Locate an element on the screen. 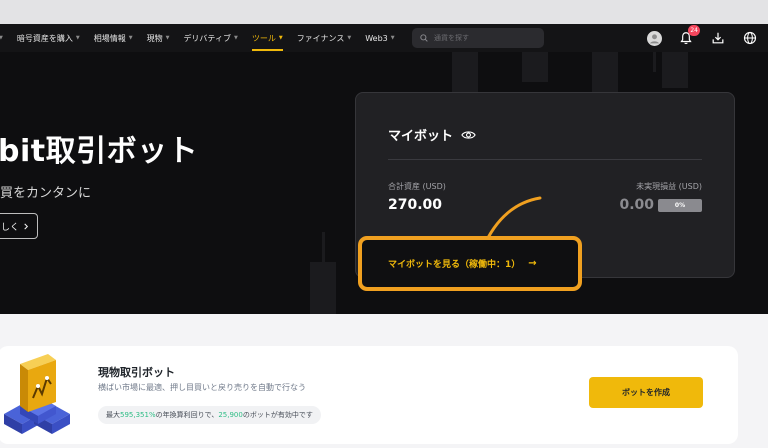  stat-mid: の年換算利回りで、 is located at coordinates (187, 415).